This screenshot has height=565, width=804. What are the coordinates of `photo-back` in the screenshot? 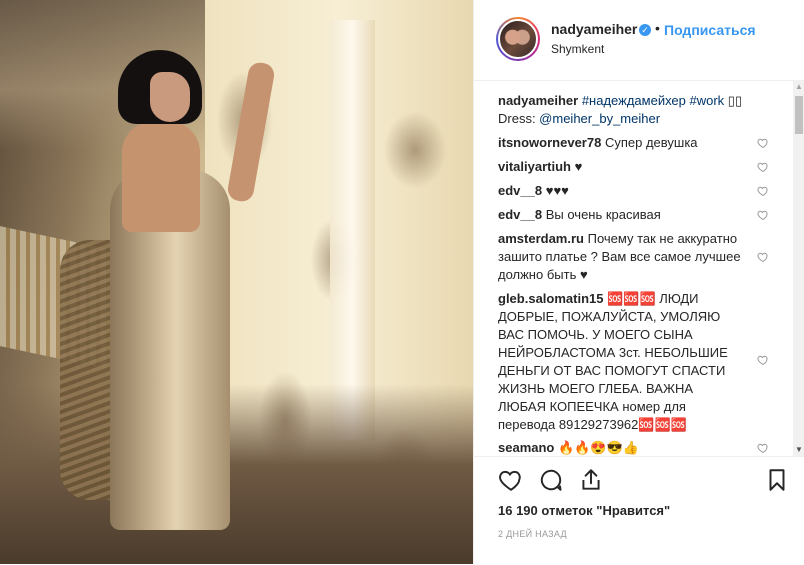 It's located at (161, 177).